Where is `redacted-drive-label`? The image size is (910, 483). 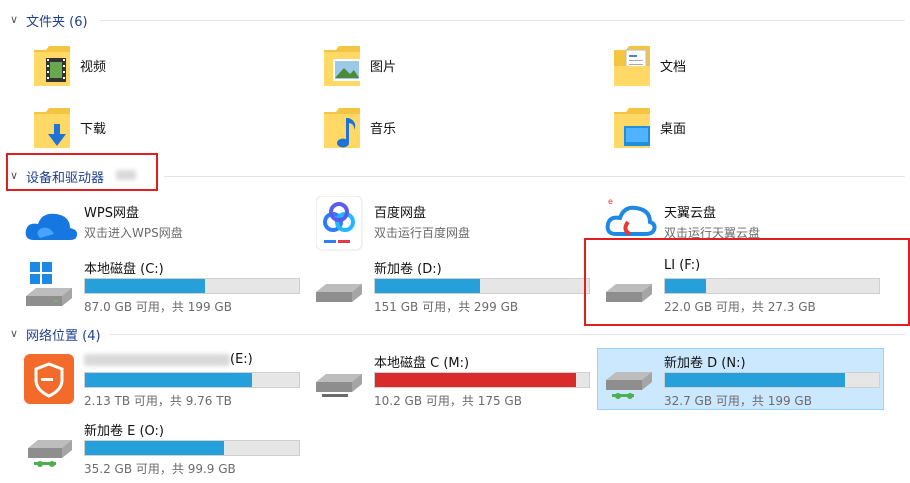 redacted-drive-label is located at coordinates (157, 360).